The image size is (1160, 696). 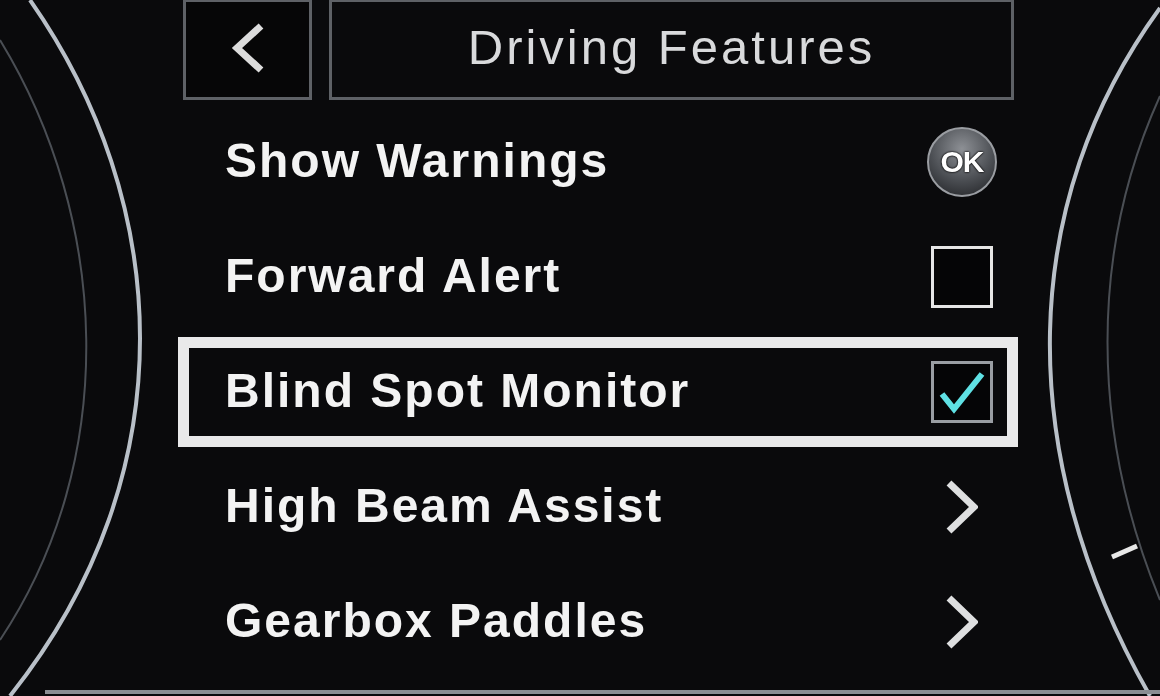 I want to click on menu-item: Forward Alert, so click(x=598, y=277).